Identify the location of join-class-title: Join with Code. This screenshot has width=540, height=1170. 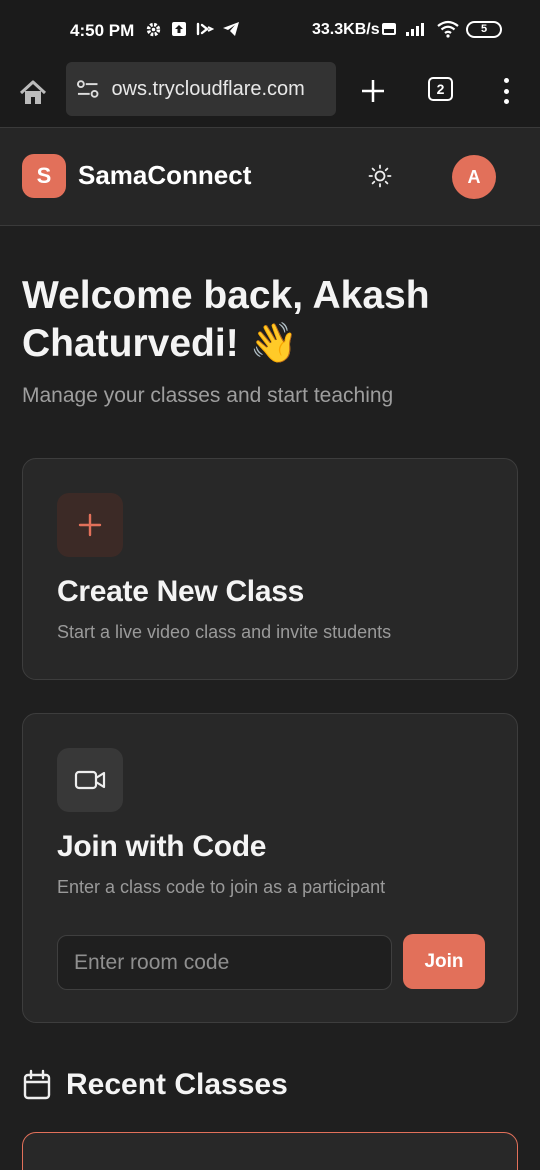
(162, 846).